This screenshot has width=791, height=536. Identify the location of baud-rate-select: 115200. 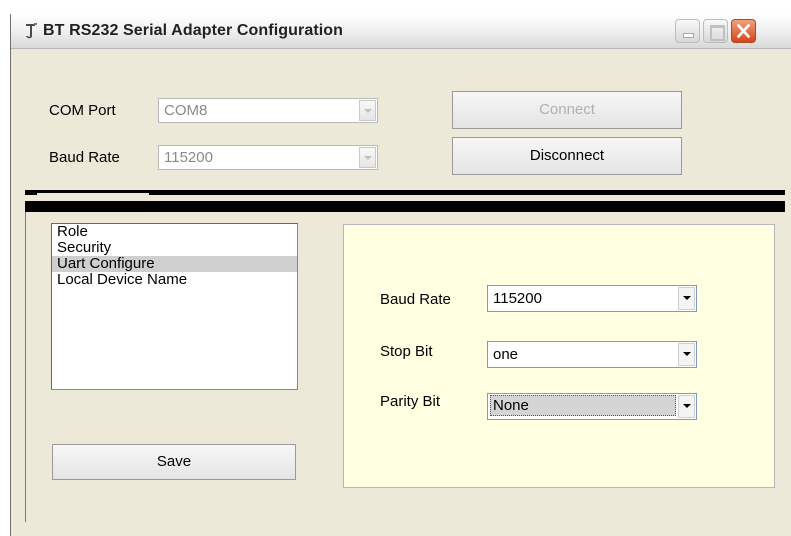
(268, 157).